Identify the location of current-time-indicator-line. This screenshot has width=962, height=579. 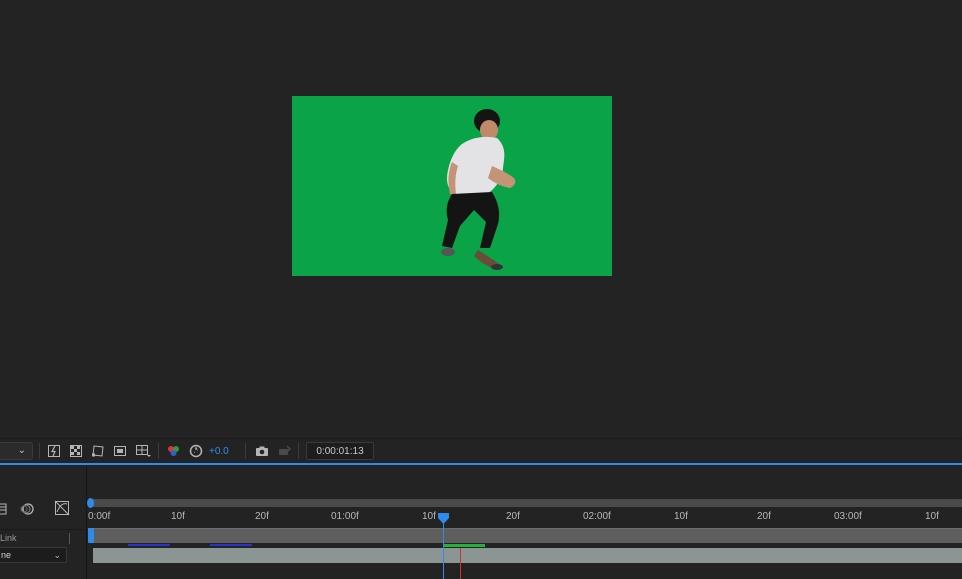
(443, 547).